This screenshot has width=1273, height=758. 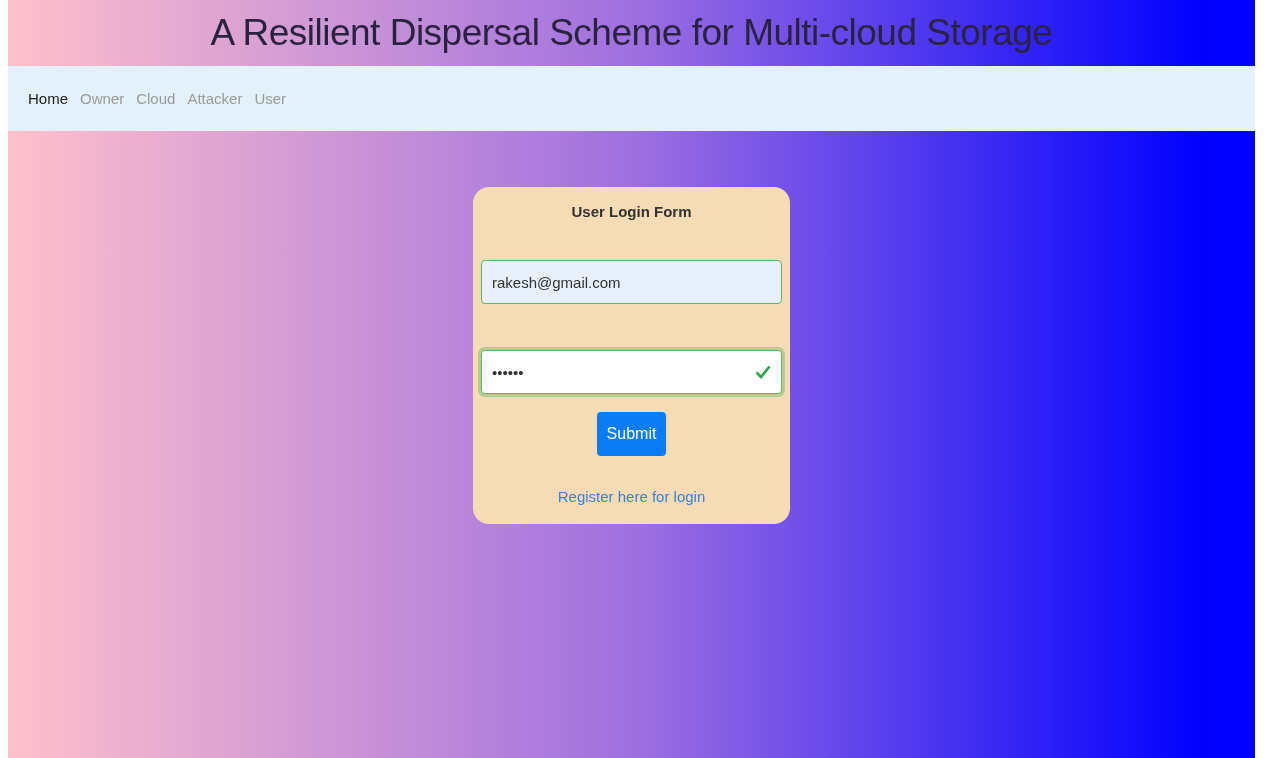 What do you see at coordinates (102, 98) in the screenshot?
I see `nav-link: Owner` at bounding box center [102, 98].